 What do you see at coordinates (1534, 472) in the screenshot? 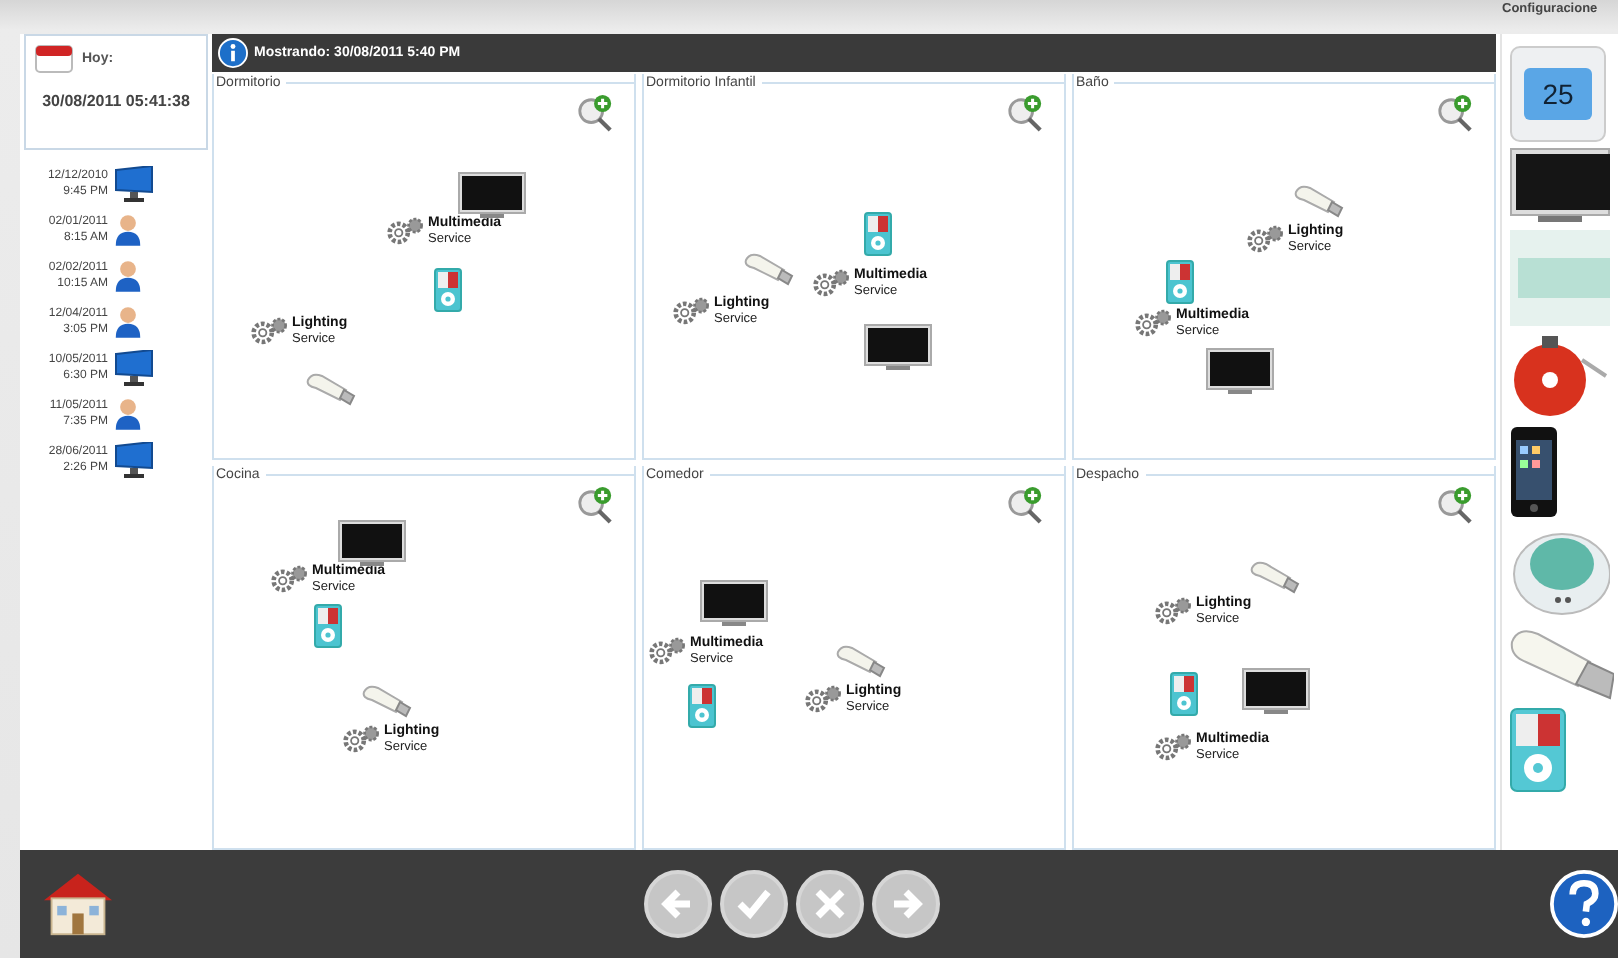
I see `smartphone-icon` at bounding box center [1534, 472].